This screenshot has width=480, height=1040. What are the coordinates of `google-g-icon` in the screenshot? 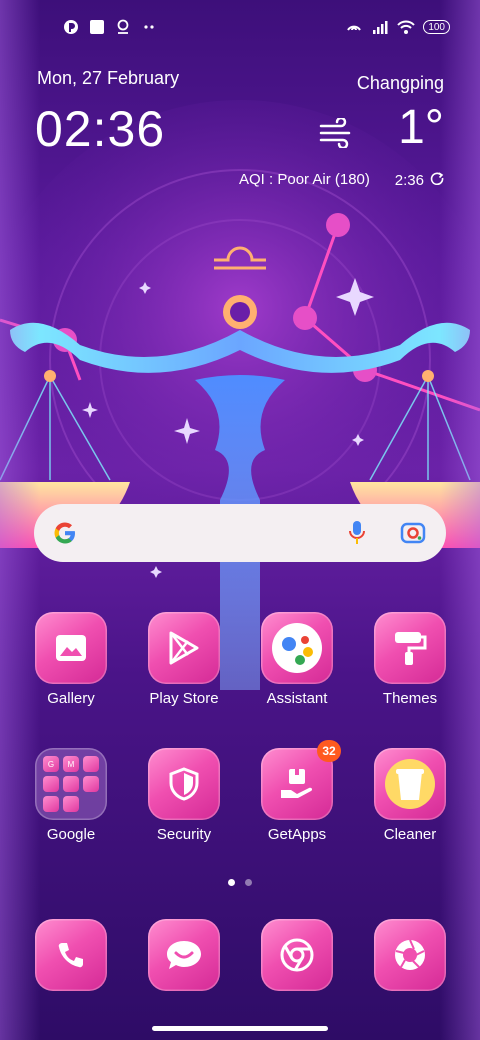 It's located at (65, 533).